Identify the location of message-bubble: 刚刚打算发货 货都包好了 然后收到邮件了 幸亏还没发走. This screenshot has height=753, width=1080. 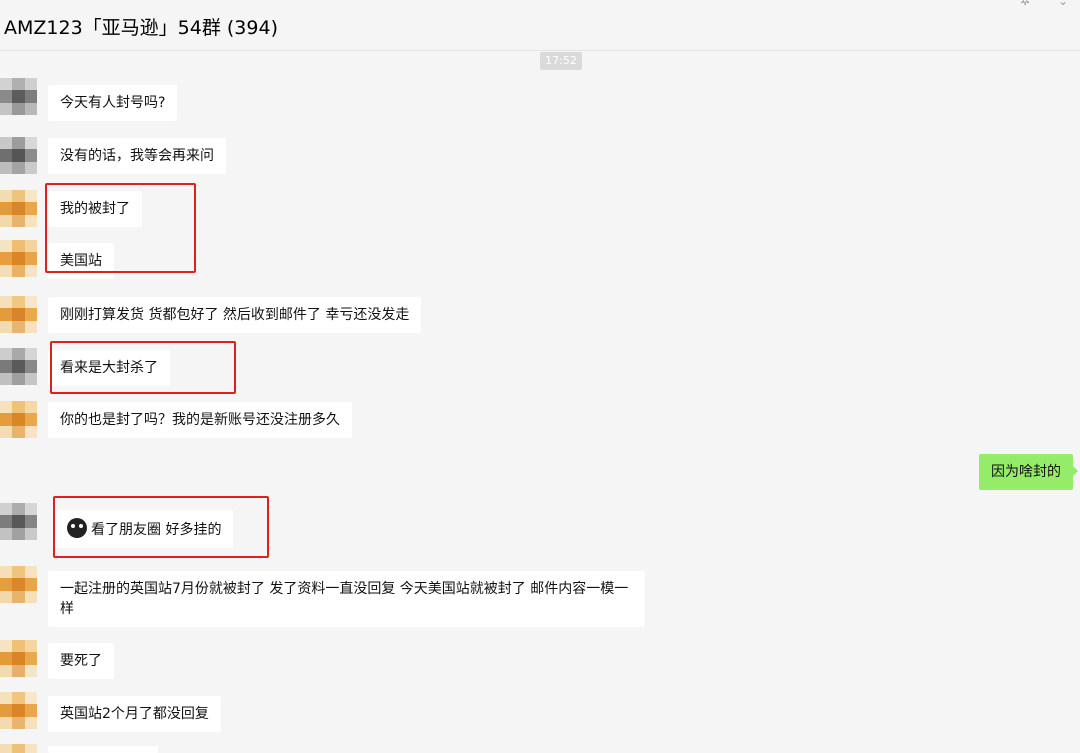
(235, 315).